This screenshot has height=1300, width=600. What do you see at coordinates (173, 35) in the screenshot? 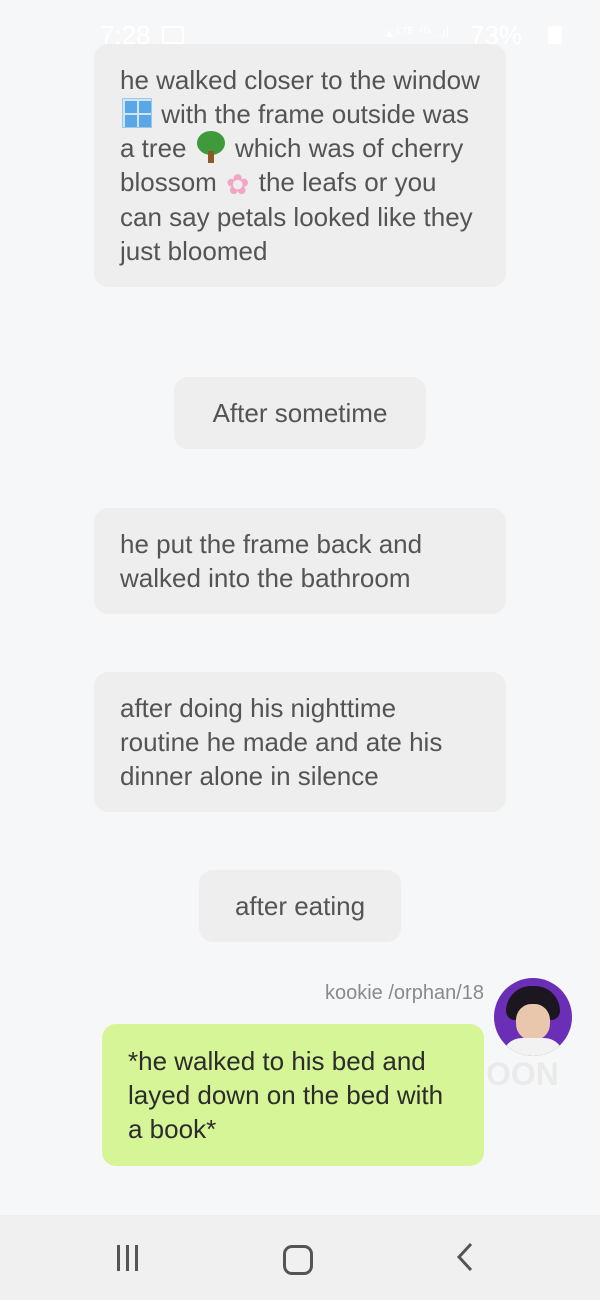
I see `gallery-icon` at bounding box center [173, 35].